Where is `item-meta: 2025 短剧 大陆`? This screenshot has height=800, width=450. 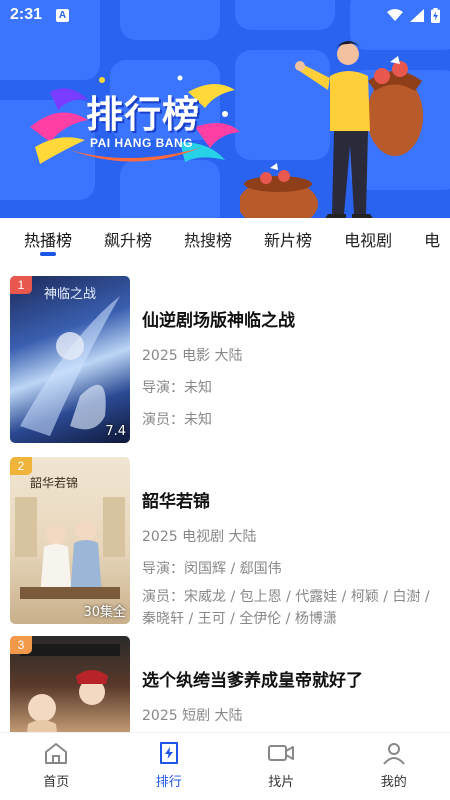 item-meta: 2025 短剧 大陆 is located at coordinates (192, 716).